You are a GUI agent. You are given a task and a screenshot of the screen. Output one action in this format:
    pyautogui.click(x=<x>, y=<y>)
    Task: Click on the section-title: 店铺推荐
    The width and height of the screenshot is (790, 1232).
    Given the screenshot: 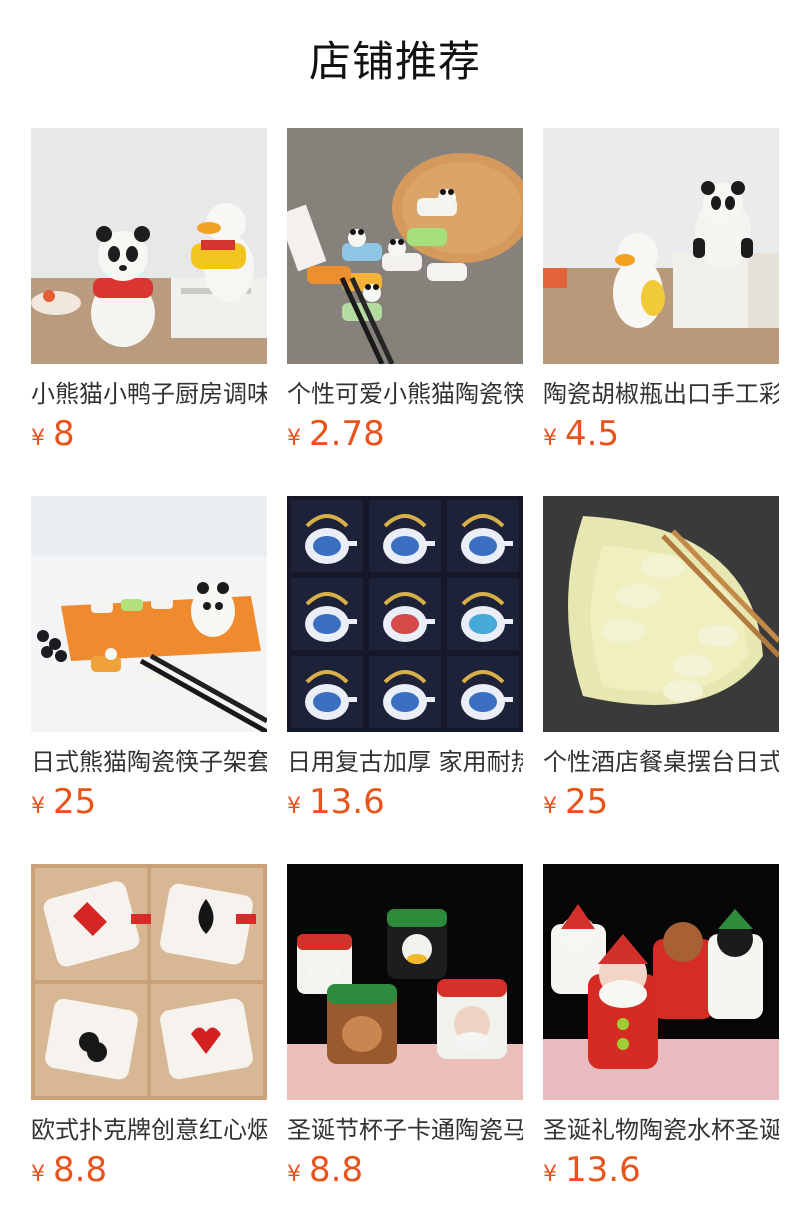 What is the action you would take?
    pyautogui.click(x=394, y=61)
    